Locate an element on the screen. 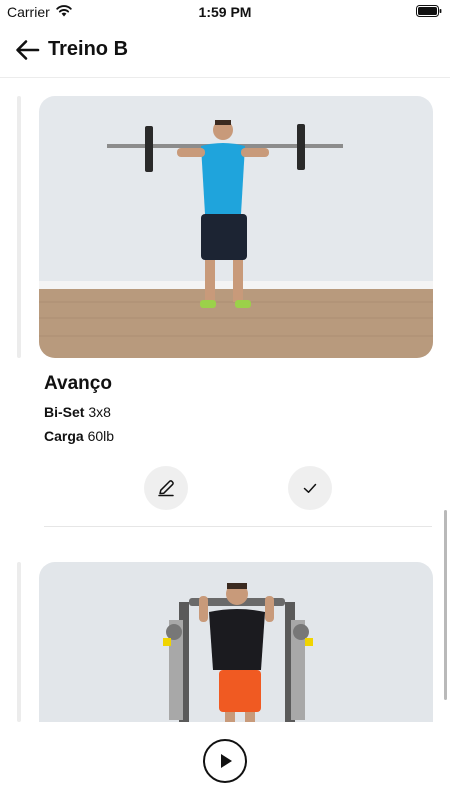 This screenshot has width=450, height=800. clock: 1:59 PM is located at coordinates (225, 12).